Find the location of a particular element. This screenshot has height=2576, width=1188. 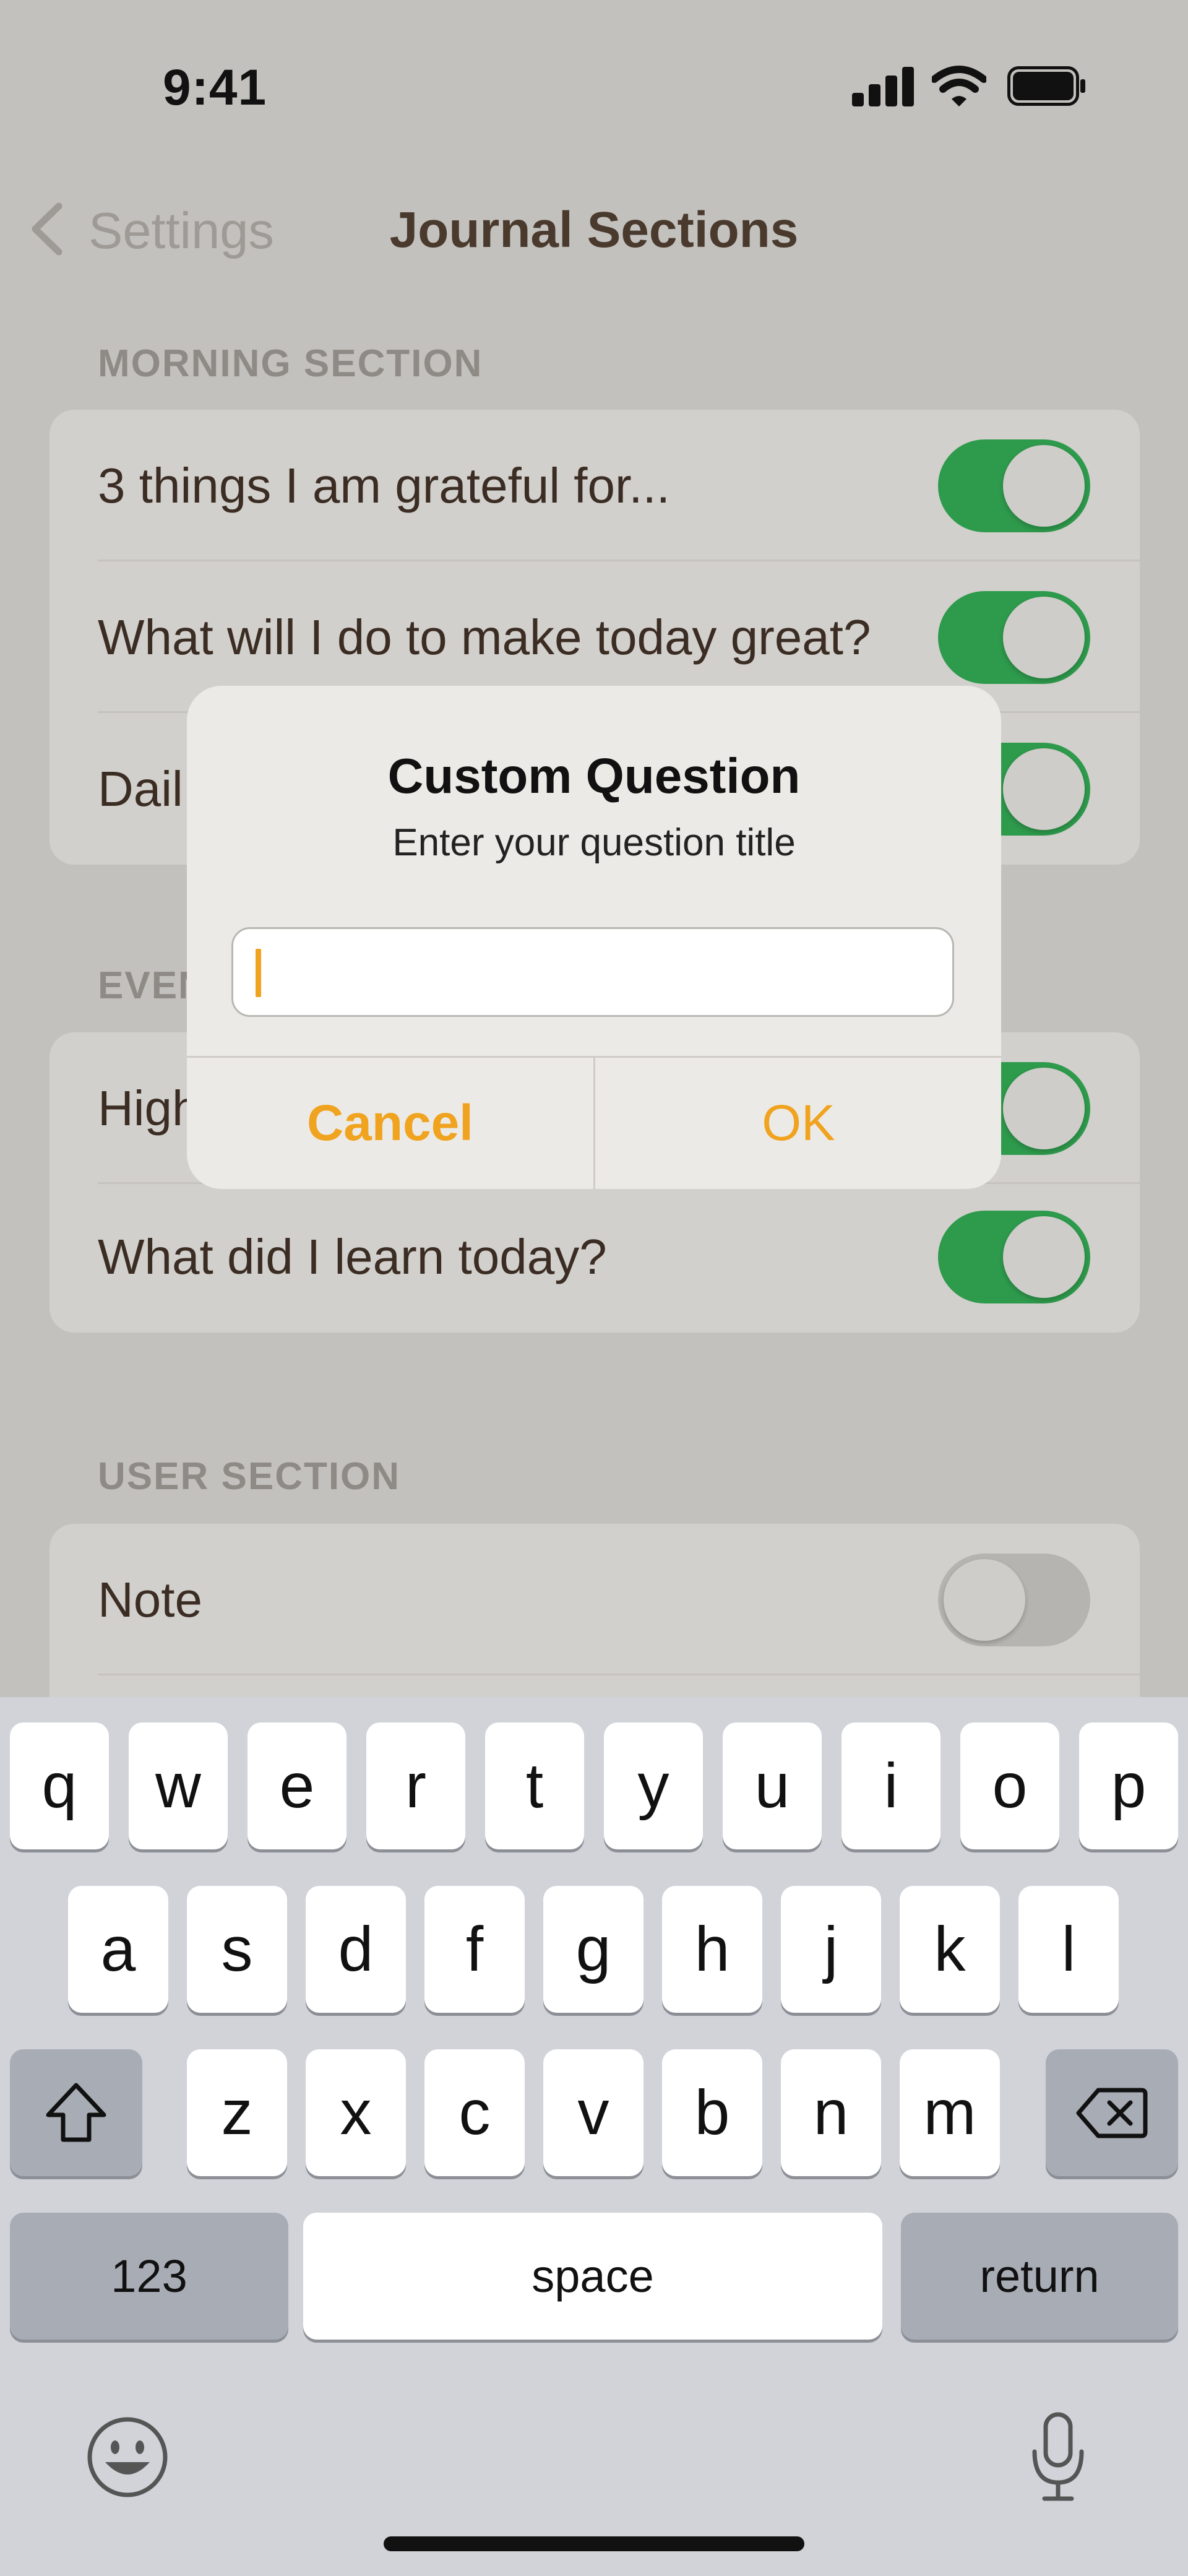

dialog-title: Custom Question is located at coordinates (594, 775).